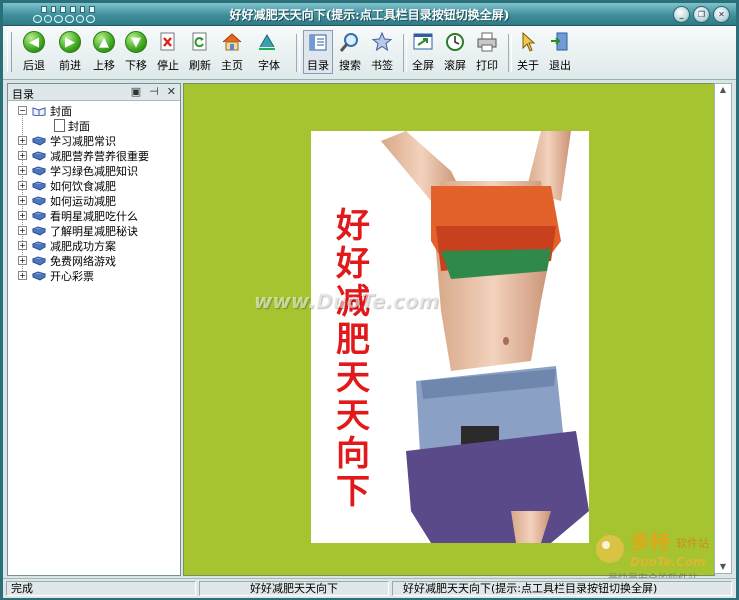  I want to click on minimize-button: _, so click(681, 14).